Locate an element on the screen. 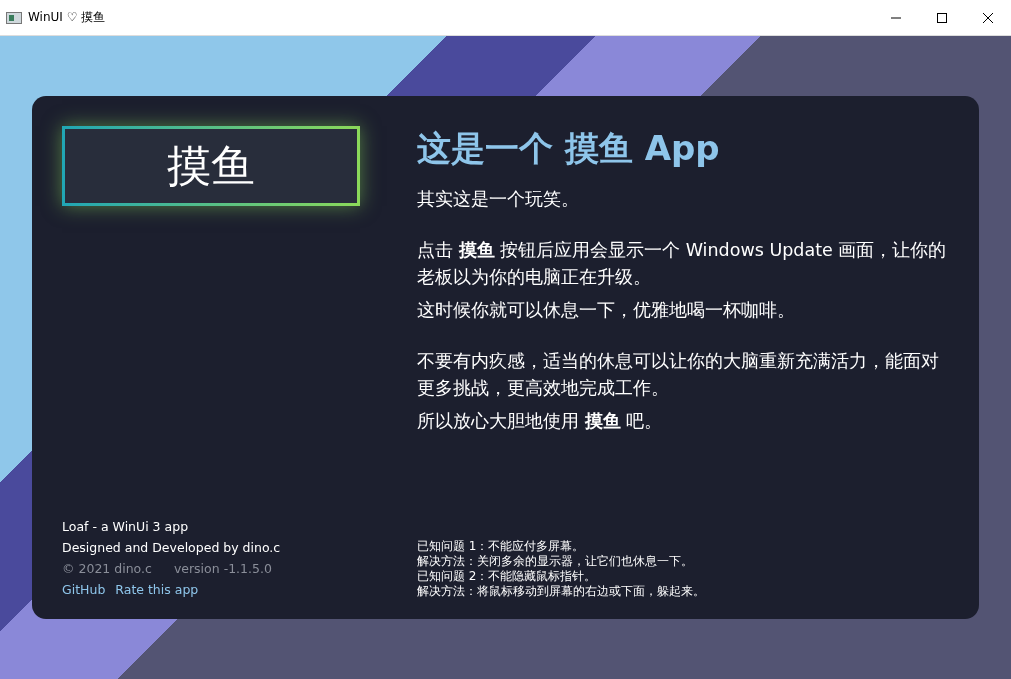 This screenshot has height=679, width=1011. known-issue-text: 已知问题 2：不能隐藏鼠标指针。 is located at coordinates (507, 576).